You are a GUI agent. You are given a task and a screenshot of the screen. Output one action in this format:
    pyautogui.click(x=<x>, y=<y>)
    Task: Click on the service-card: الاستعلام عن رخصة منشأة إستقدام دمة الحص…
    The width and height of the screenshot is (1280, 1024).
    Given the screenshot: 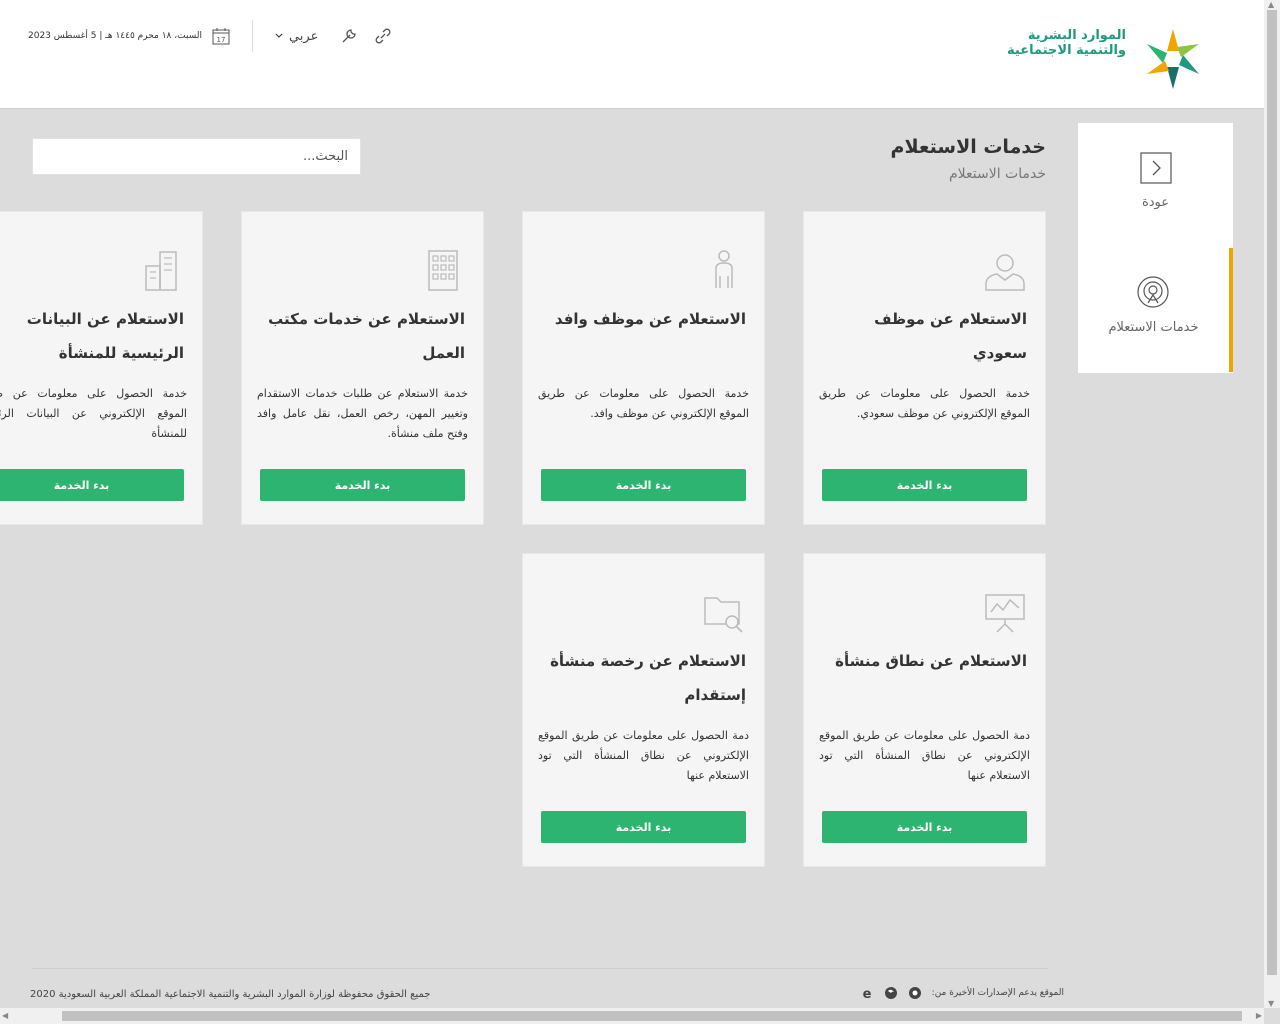 What is the action you would take?
    pyautogui.click(x=643, y=710)
    